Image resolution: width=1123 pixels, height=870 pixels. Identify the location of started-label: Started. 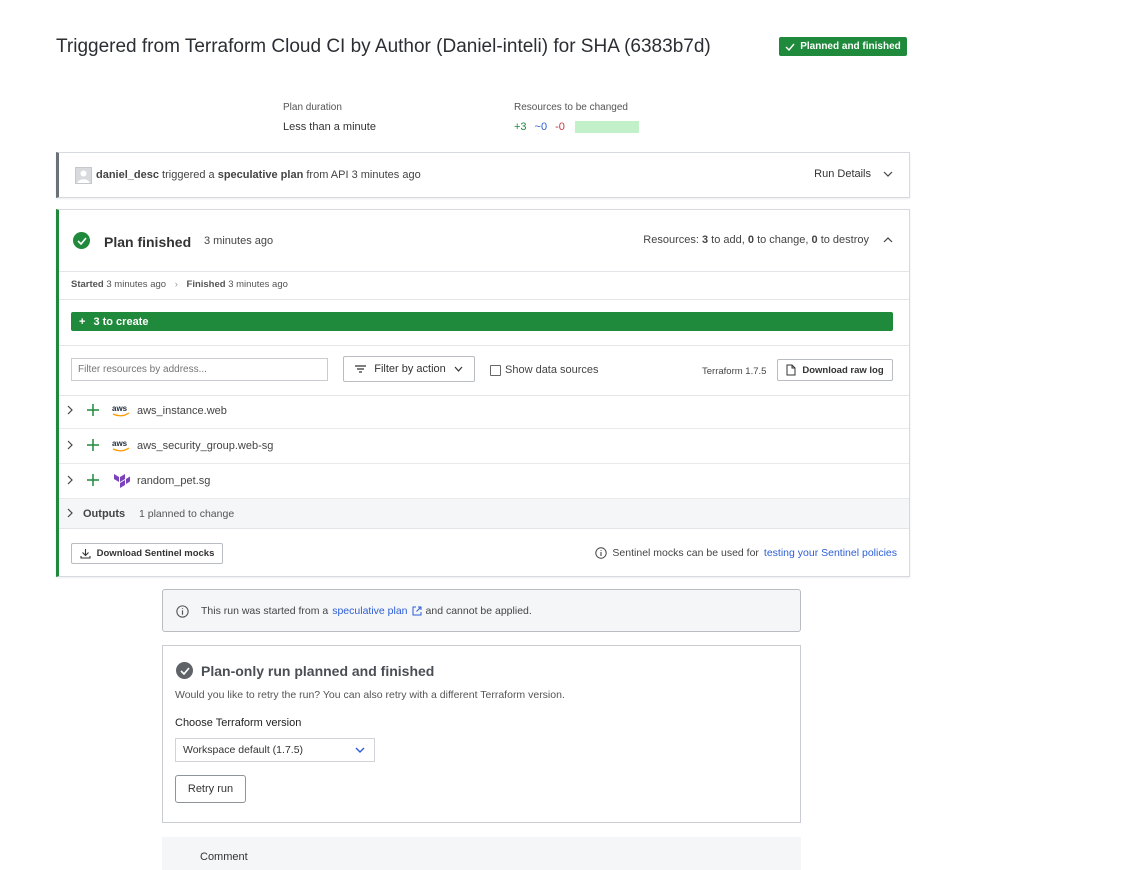
(87, 284).